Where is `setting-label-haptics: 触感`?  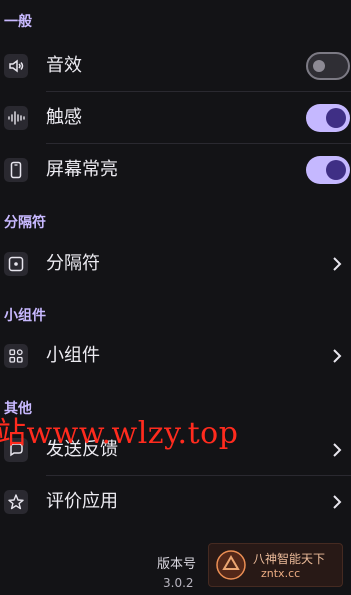
setting-label-haptics: 触感 is located at coordinates (64, 117).